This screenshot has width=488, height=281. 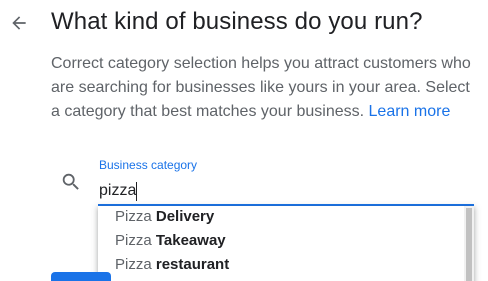 What do you see at coordinates (148, 165) in the screenshot?
I see `business-category-label: Business category` at bounding box center [148, 165].